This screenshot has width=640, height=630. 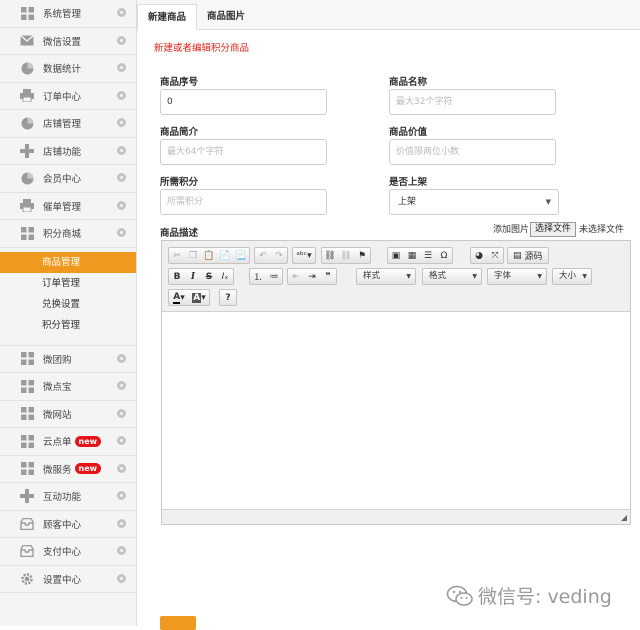 I want to click on price-input, so click(x=472, y=152).